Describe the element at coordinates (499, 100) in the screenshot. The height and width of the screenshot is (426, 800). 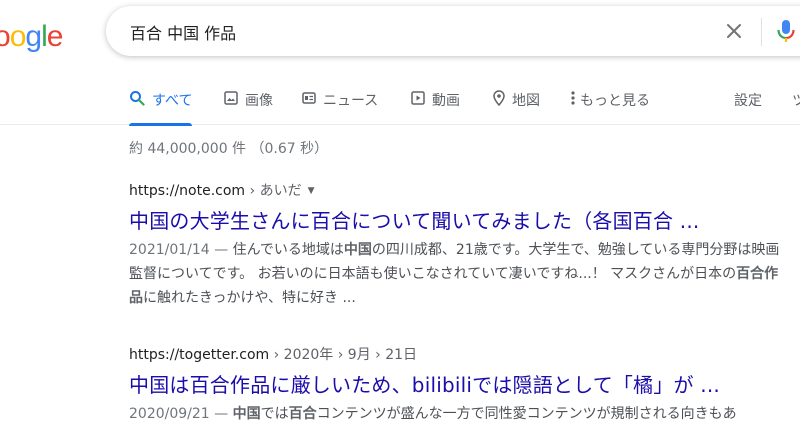
I see `map-pin-icon` at that location.